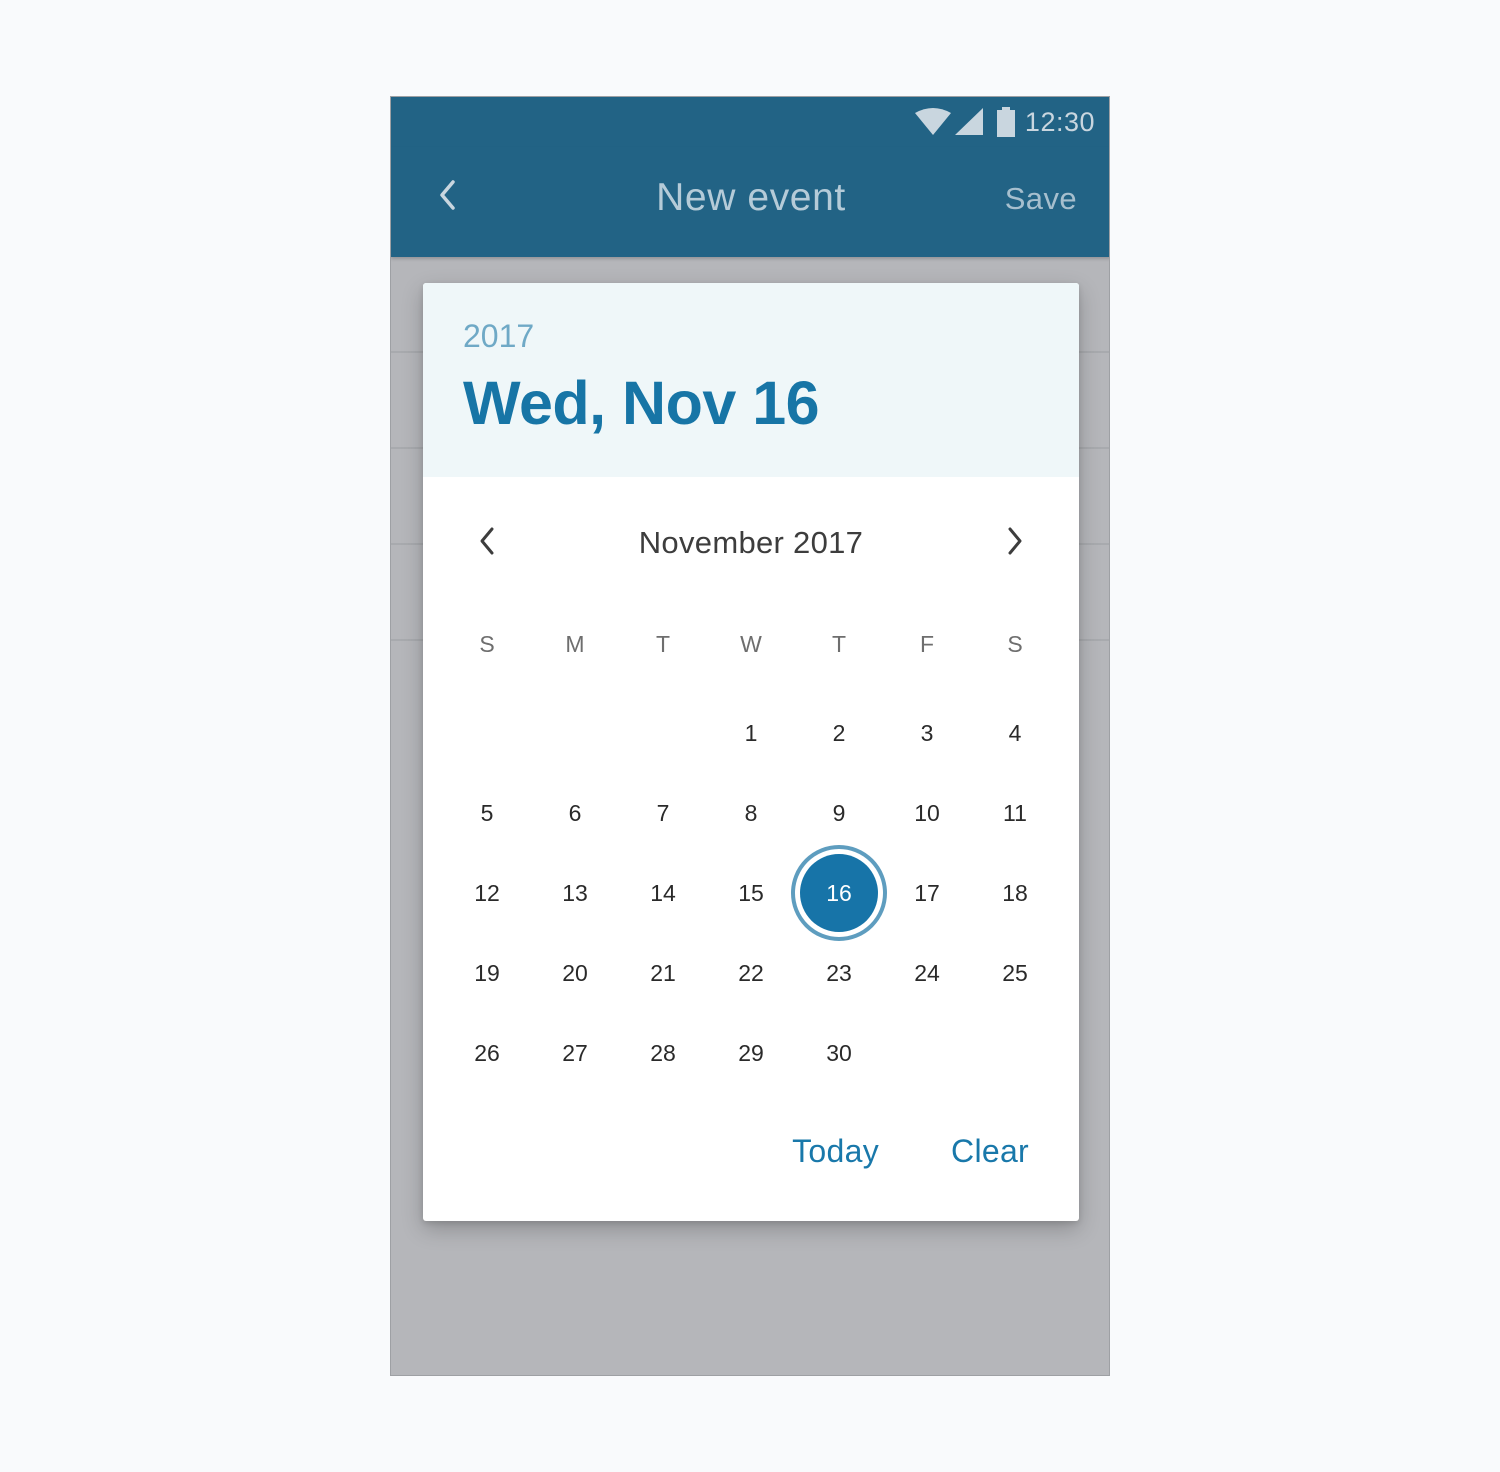 This screenshot has width=1500, height=1472. I want to click on day-number: 12, so click(487, 892).